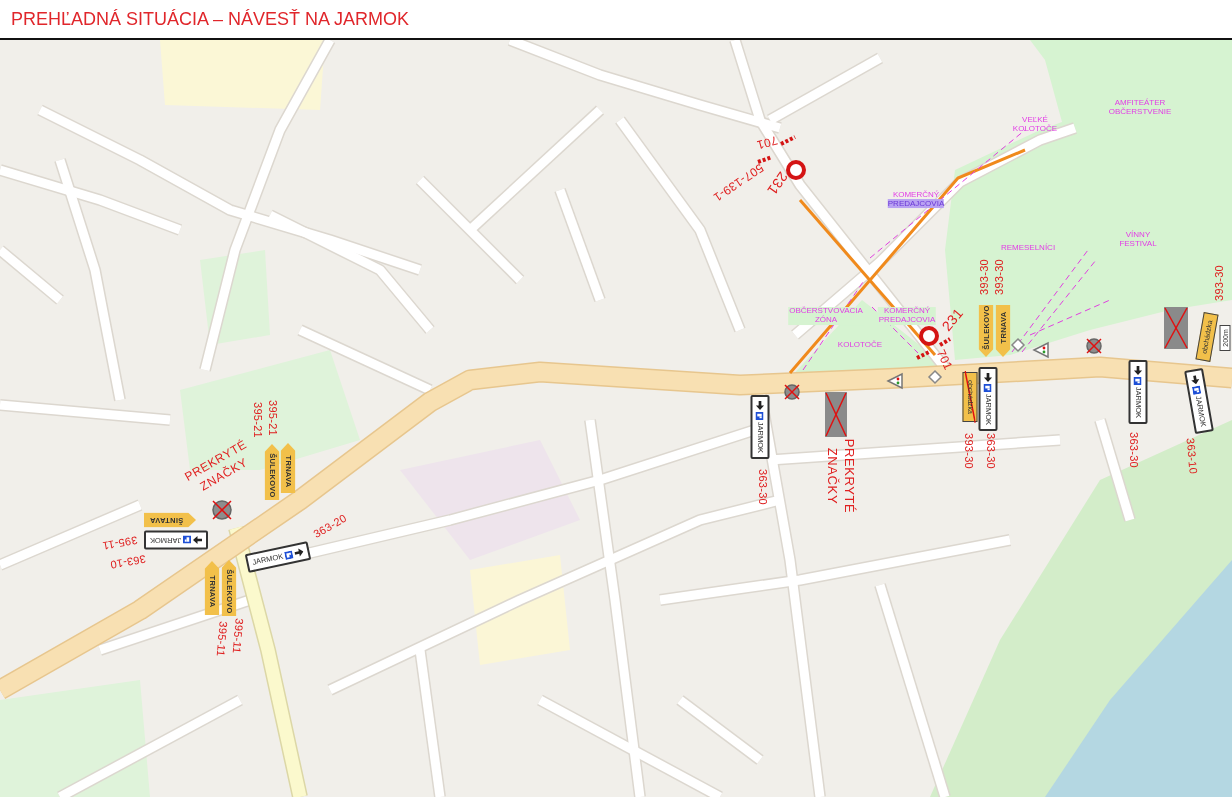  What do you see at coordinates (840, 476) in the screenshot?
I see `warning-note: PREKRYTÉ ZNAČKY` at bounding box center [840, 476].